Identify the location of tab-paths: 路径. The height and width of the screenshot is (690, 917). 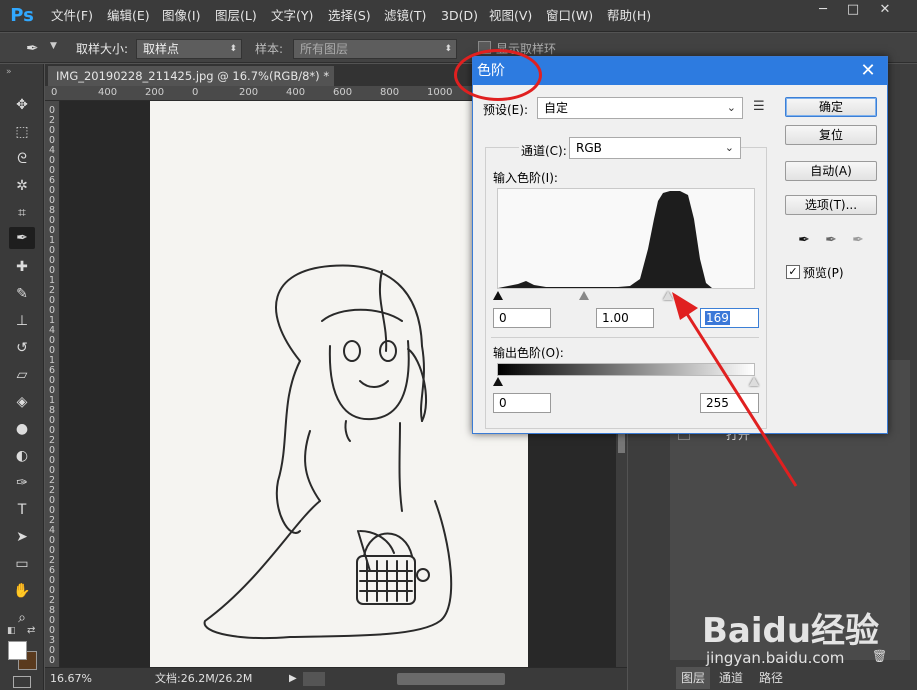
(771, 678).